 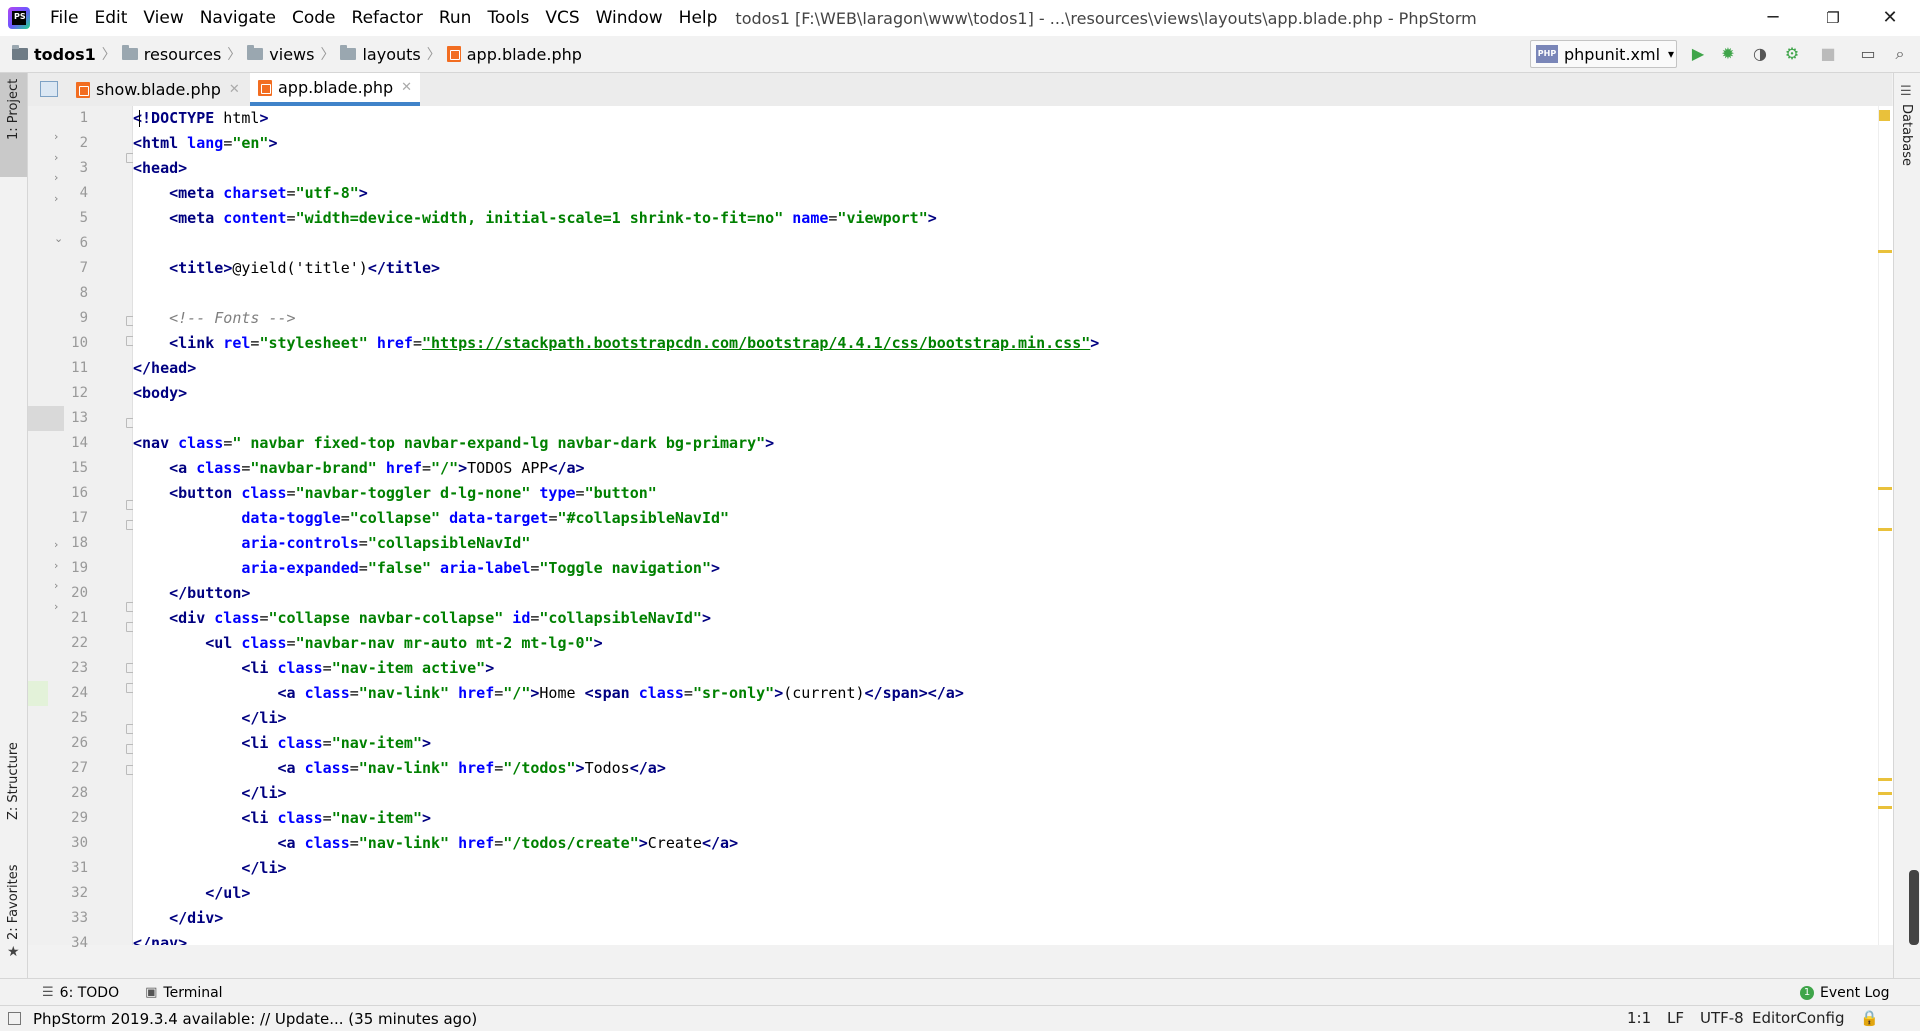 I want to click on code-line: <body>, so click(x=160, y=393).